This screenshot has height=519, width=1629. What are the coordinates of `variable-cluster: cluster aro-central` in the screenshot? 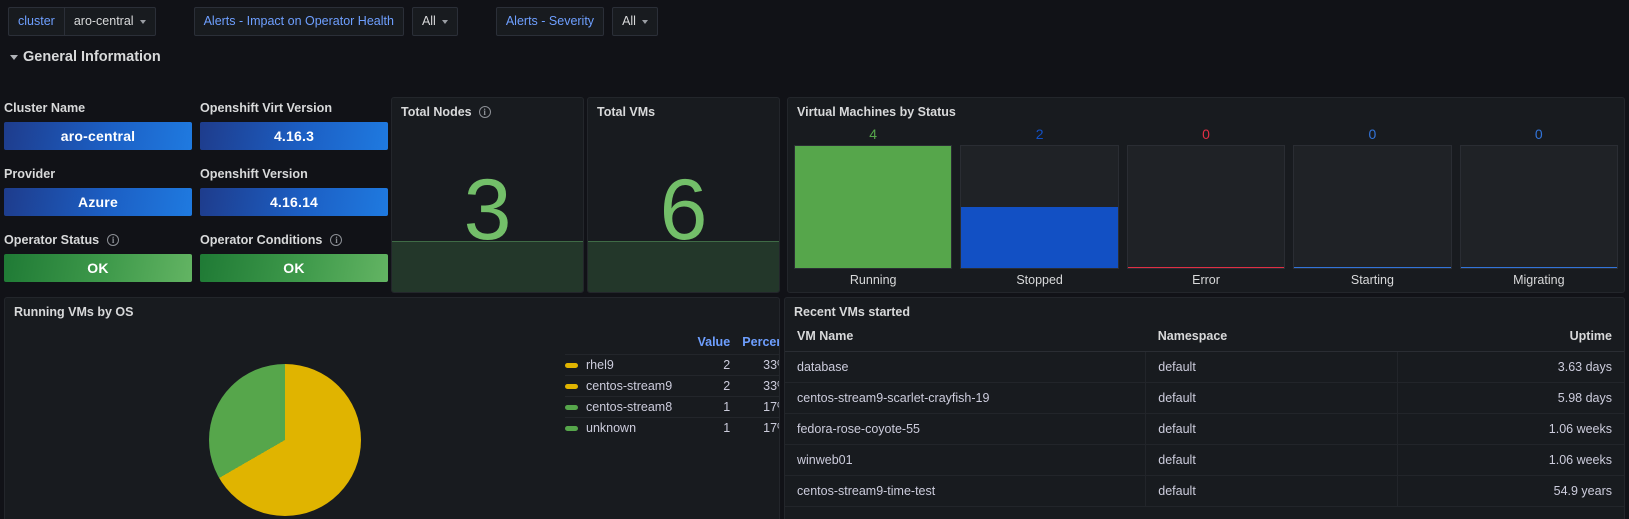 It's located at (82, 21).